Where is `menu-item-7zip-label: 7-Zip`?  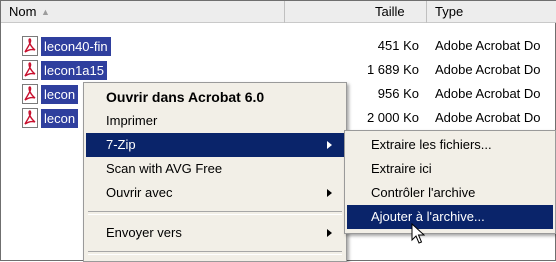 menu-item-7zip-label: 7-Zip is located at coordinates (121, 144).